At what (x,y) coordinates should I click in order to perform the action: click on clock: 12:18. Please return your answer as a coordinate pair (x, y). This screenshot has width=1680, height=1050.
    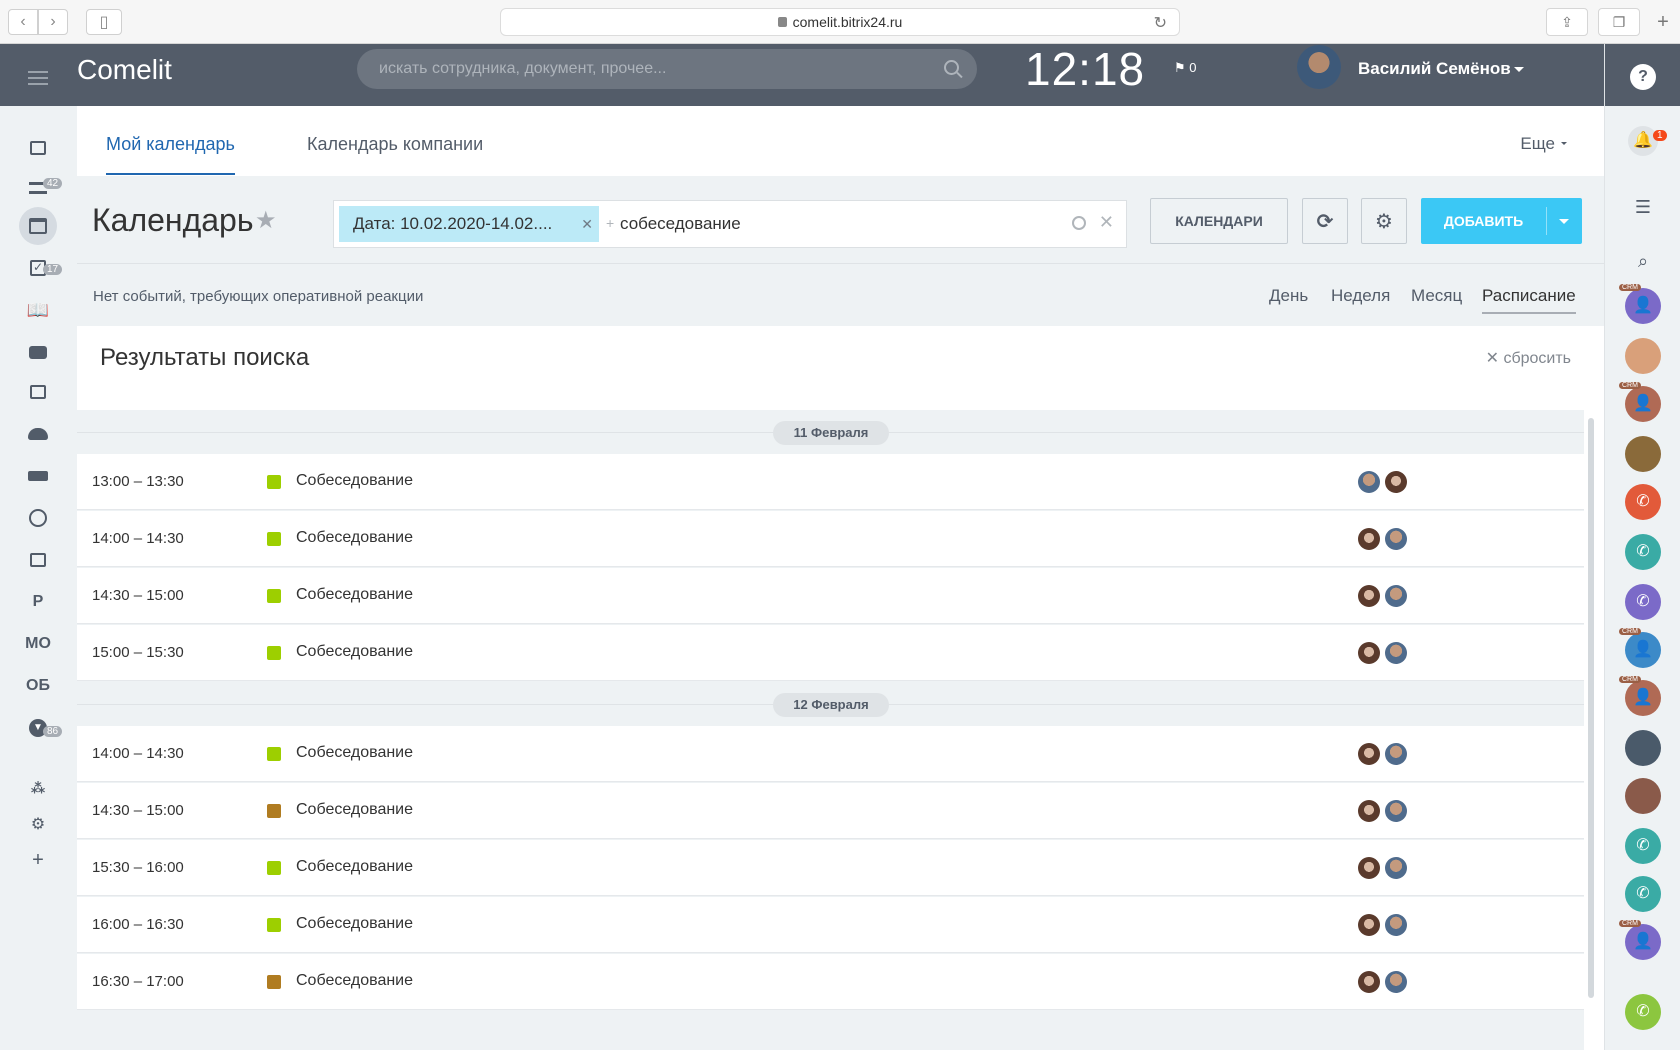
    Looking at the image, I should click on (1085, 69).